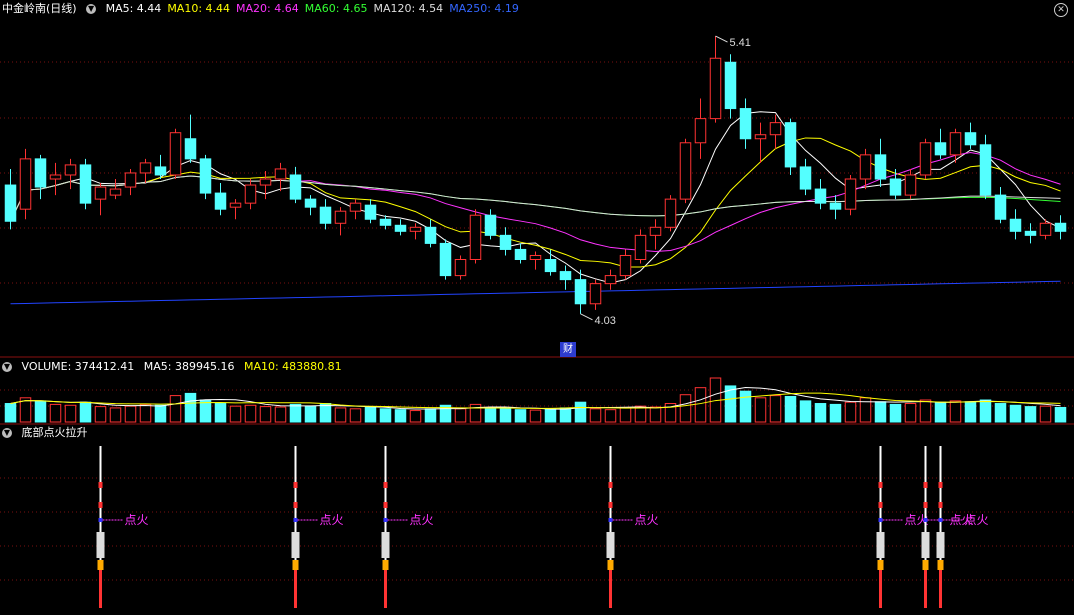 The height and width of the screenshot is (615, 1074). I want to click on ma120-line, so click(535, 198).